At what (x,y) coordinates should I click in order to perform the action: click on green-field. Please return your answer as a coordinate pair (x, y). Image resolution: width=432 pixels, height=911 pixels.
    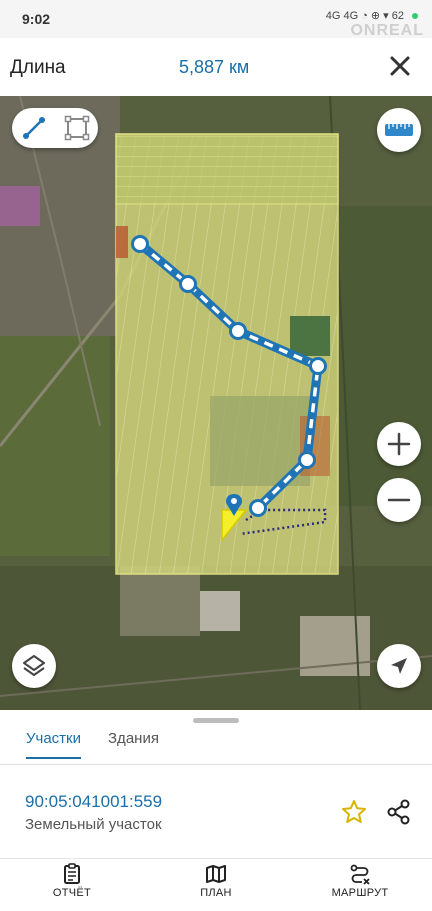
    Looking at the image, I should click on (310, 336).